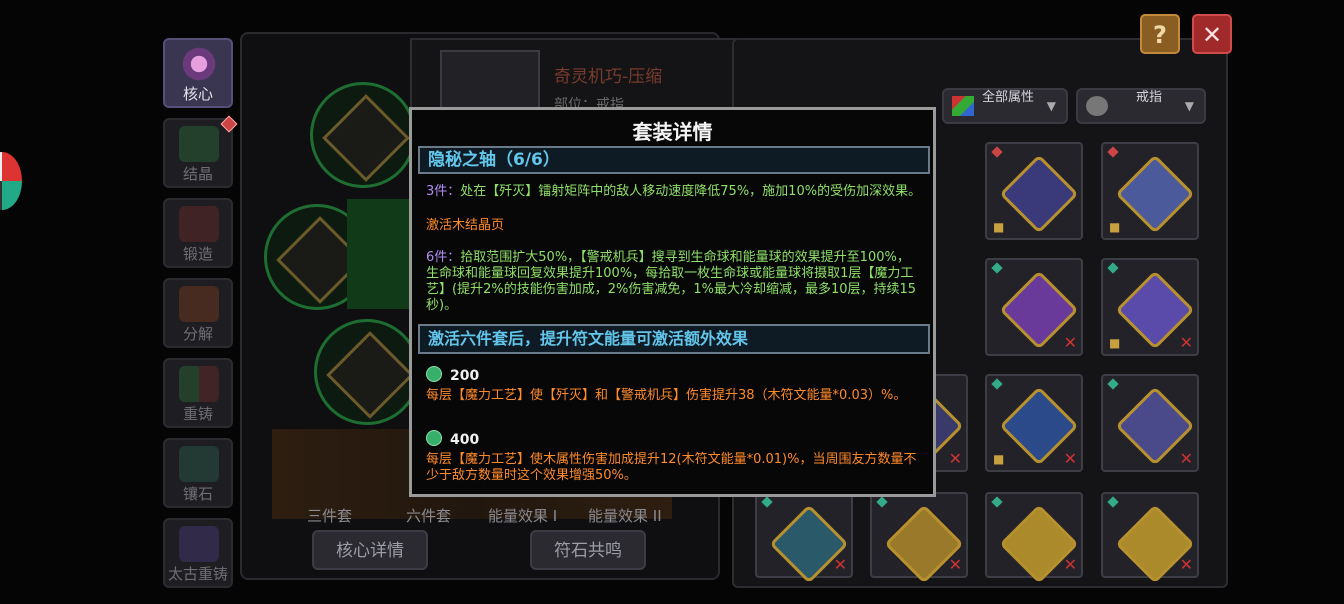  I want to click on tab-dismantle: 分解, so click(198, 313).